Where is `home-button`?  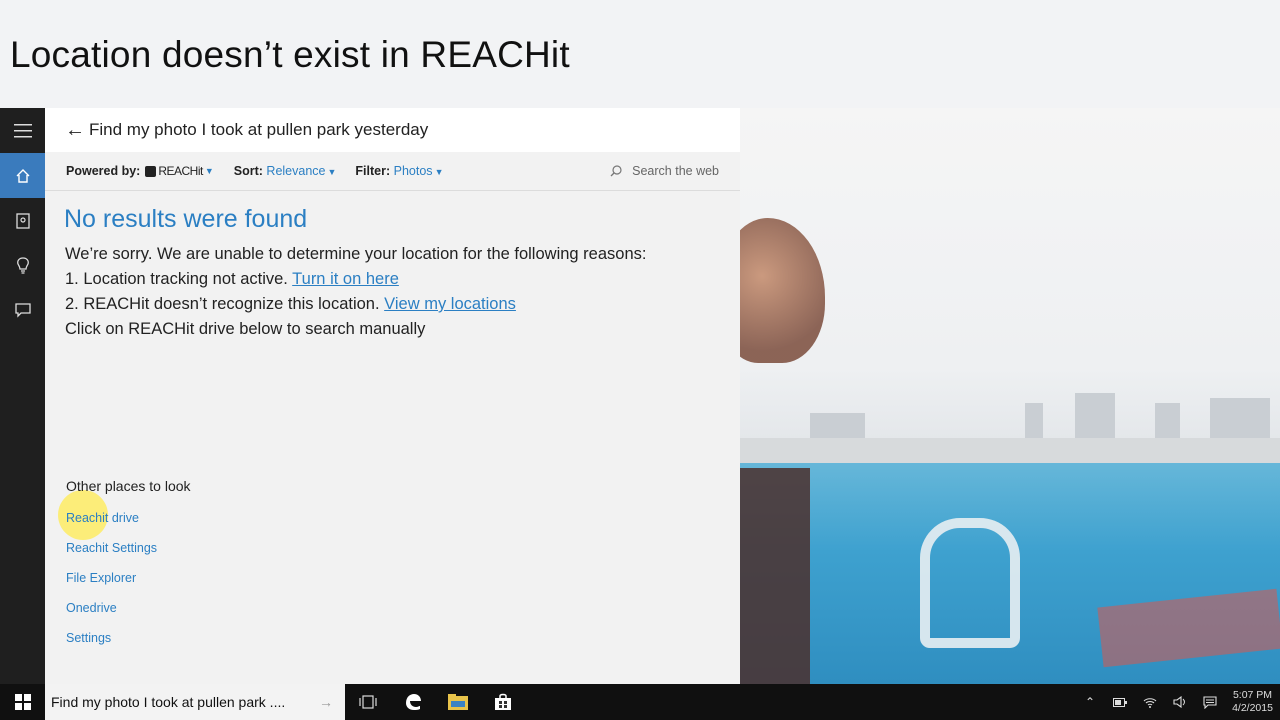
home-button is located at coordinates (22, 175).